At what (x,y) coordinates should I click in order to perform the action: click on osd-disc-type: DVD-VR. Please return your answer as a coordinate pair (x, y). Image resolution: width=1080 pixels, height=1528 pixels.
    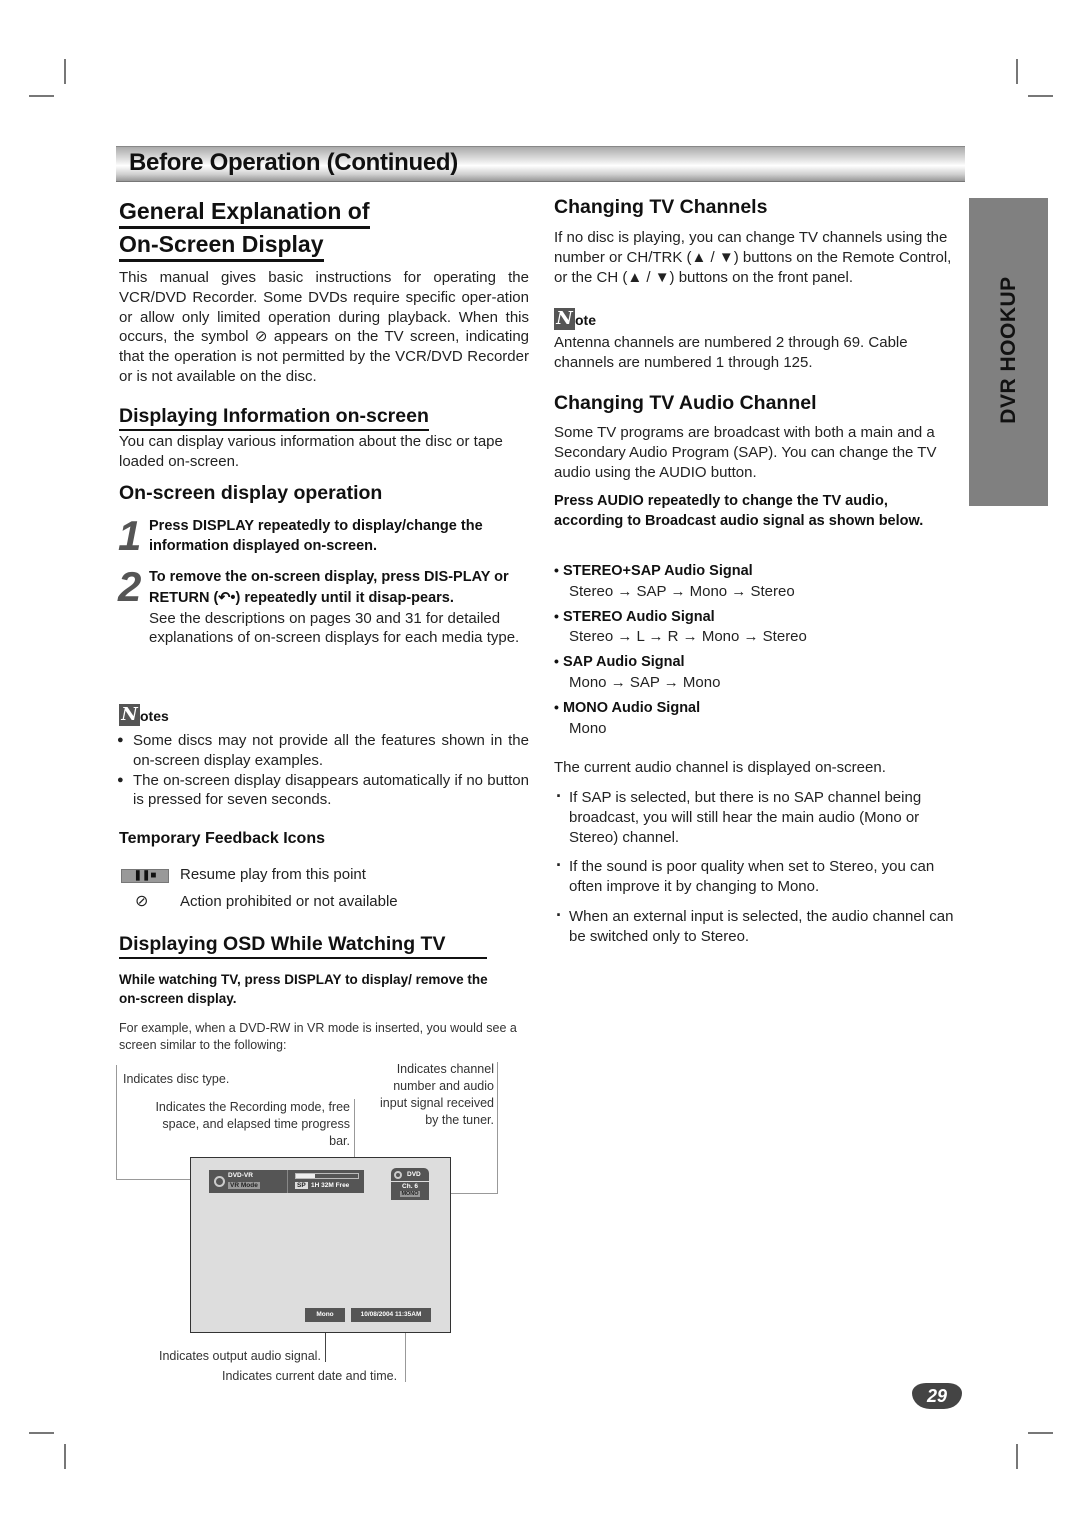
    Looking at the image, I should click on (240, 1175).